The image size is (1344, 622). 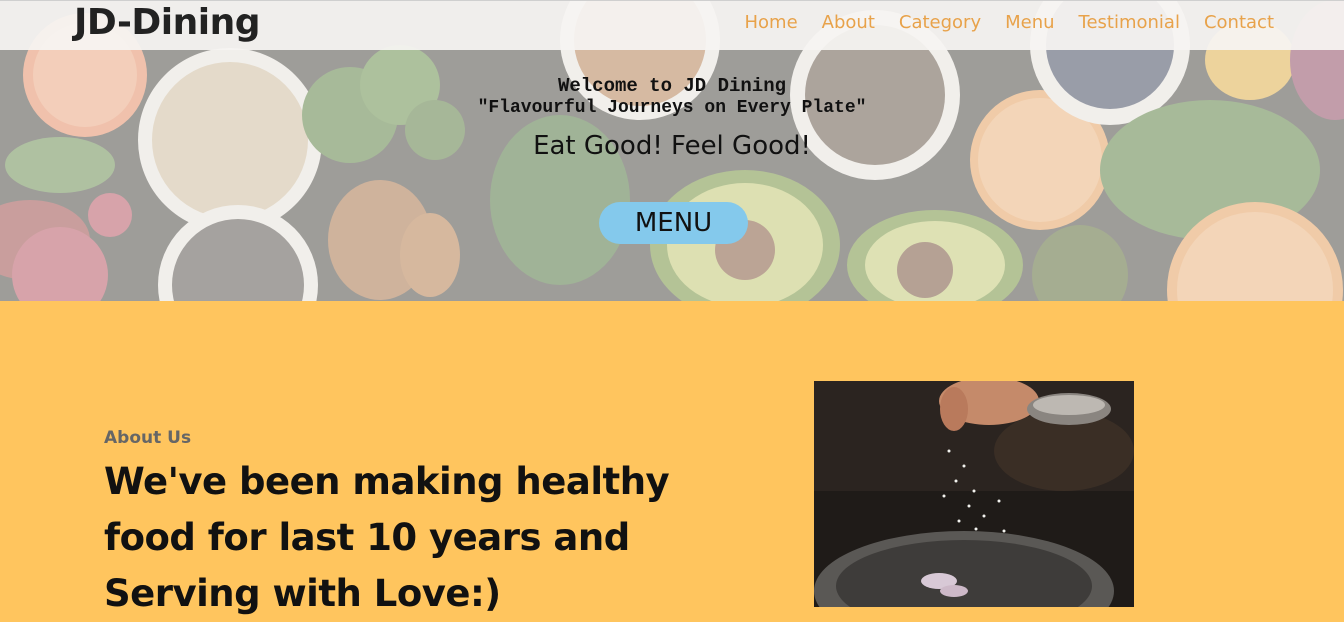 I want to click on tagline-text: "Flavourful Journeys on Every Plate", so click(x=672, y=108).